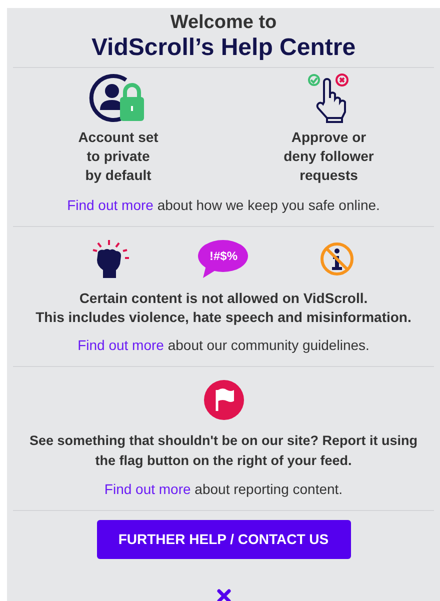 Image resolution: width=440 pixels, height=601 pixels. Describe the element at coordinates (337, 259) in the screenshot. I see `no-info-icon` at that location.